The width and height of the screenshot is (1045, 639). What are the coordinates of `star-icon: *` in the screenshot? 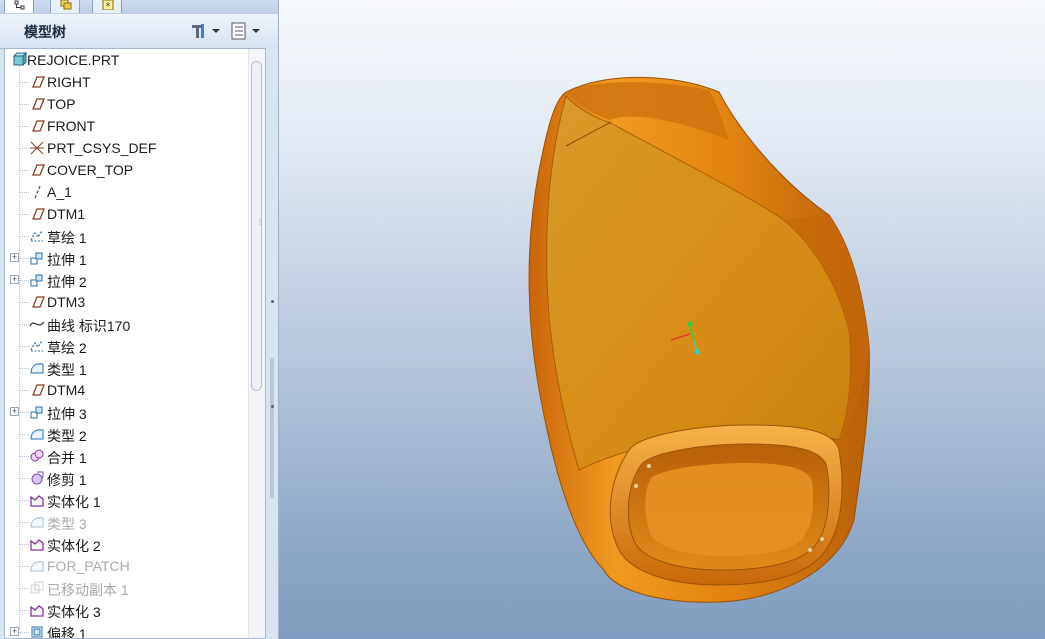 It's located at (108, 5).